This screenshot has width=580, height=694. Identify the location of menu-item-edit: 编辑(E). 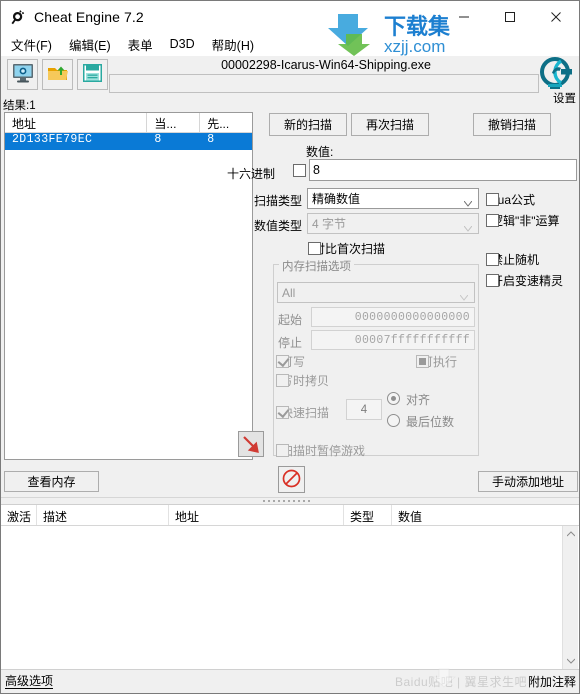
(90, 44).